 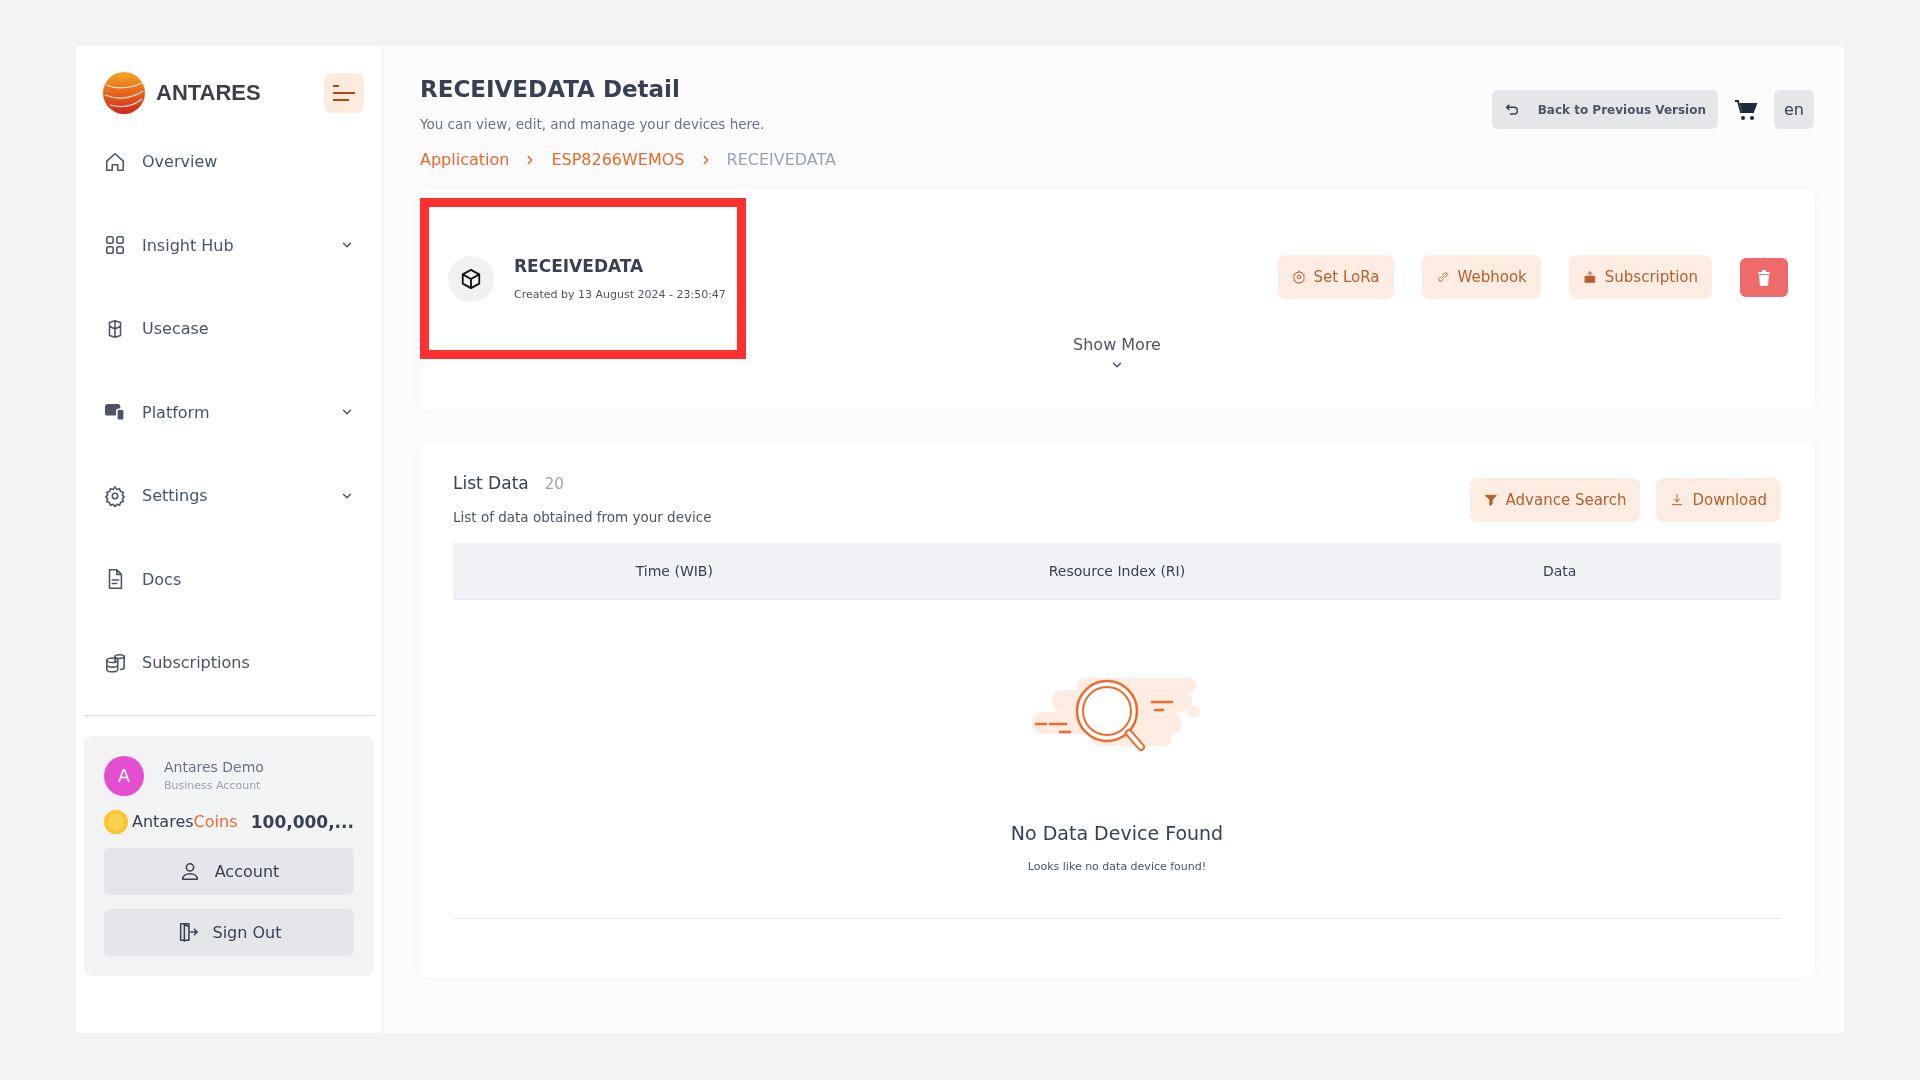 What do you see at coordinates (1117, 353) in the screenshot?
I see `show-more-button: Show More` at bounding box center [1117, 353].